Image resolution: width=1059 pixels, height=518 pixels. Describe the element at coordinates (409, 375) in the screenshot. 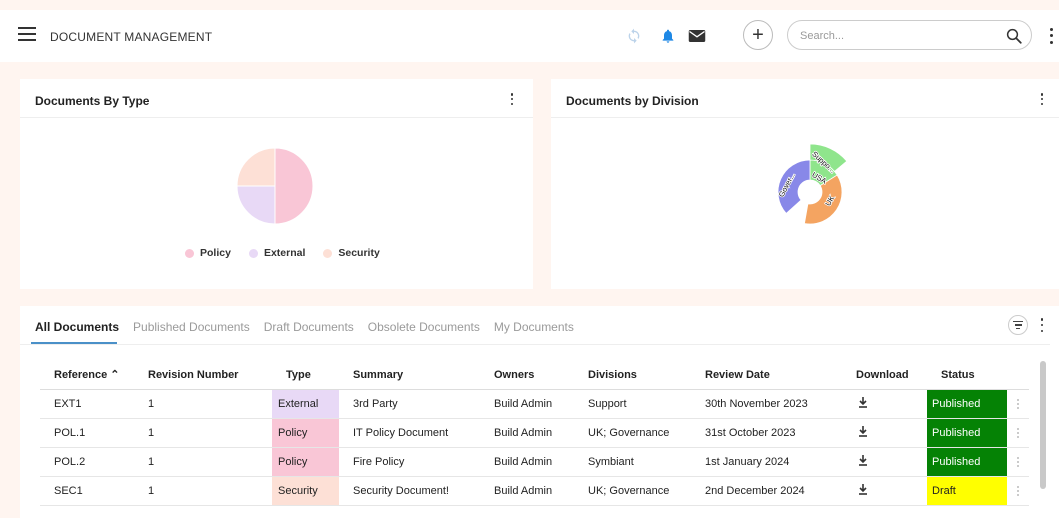

I see `column-header-summary: Summary` at that location.